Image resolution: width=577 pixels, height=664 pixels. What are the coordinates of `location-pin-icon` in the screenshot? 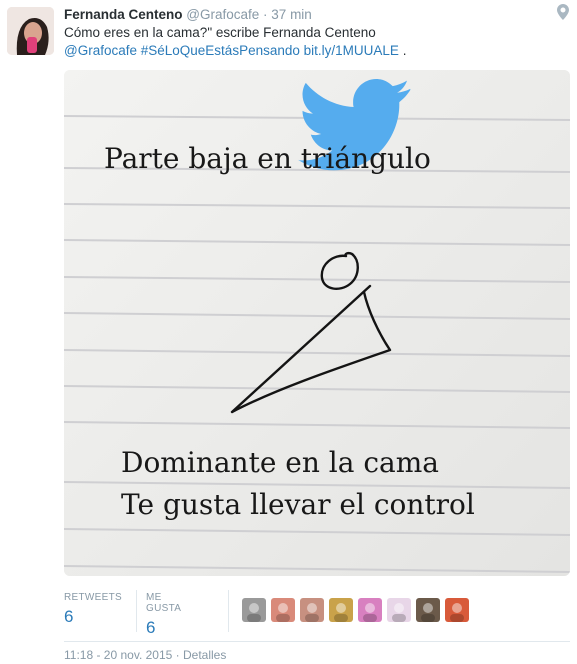 It's located at (563, 12).